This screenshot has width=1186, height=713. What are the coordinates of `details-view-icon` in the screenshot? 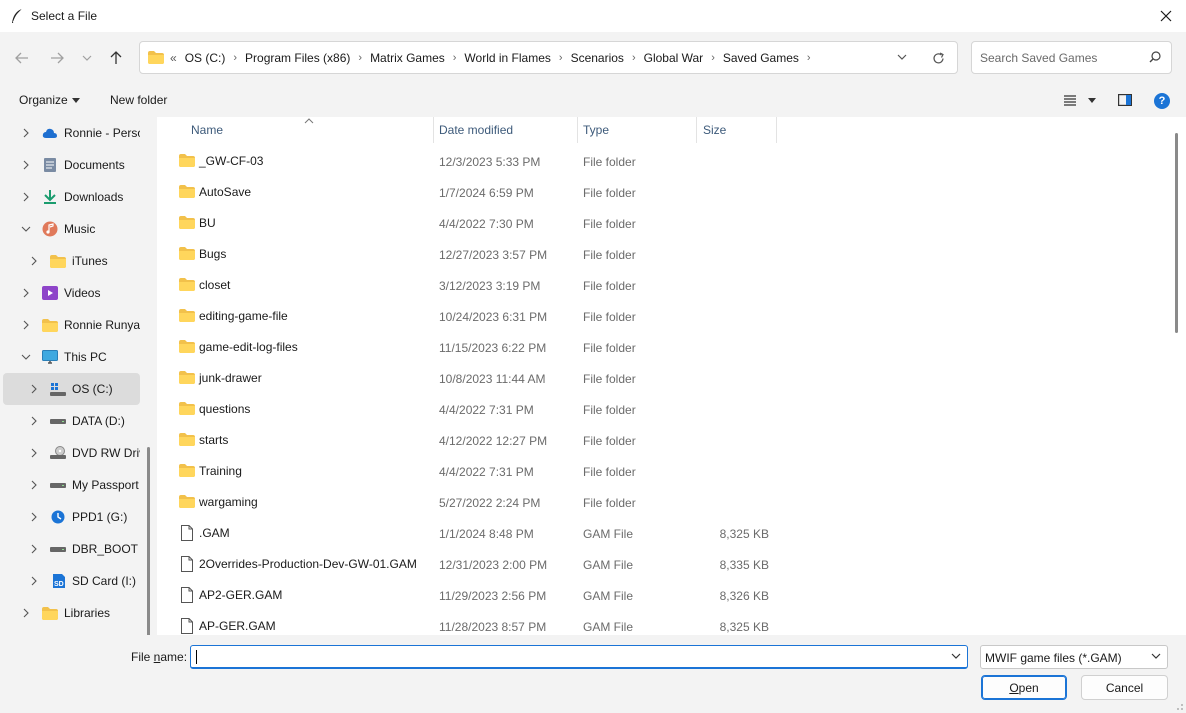 It's located at (1070, 100).